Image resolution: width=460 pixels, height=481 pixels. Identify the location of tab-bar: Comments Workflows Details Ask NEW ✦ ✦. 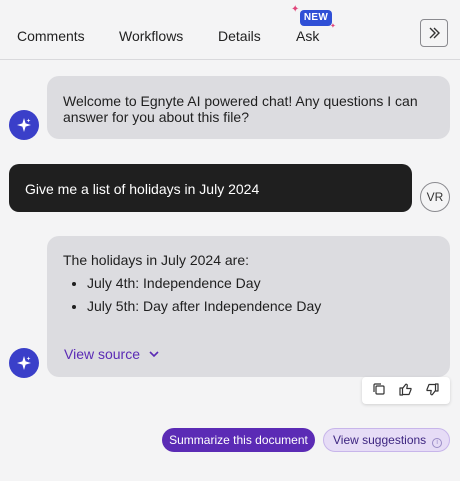
(230, 30).